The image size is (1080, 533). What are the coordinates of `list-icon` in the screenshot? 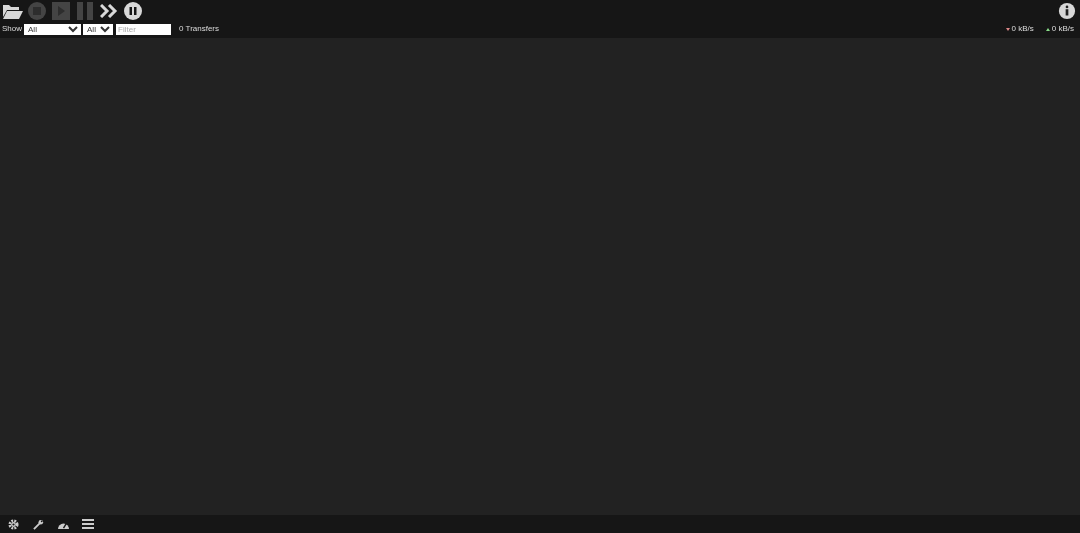 It's located at (88, 524).